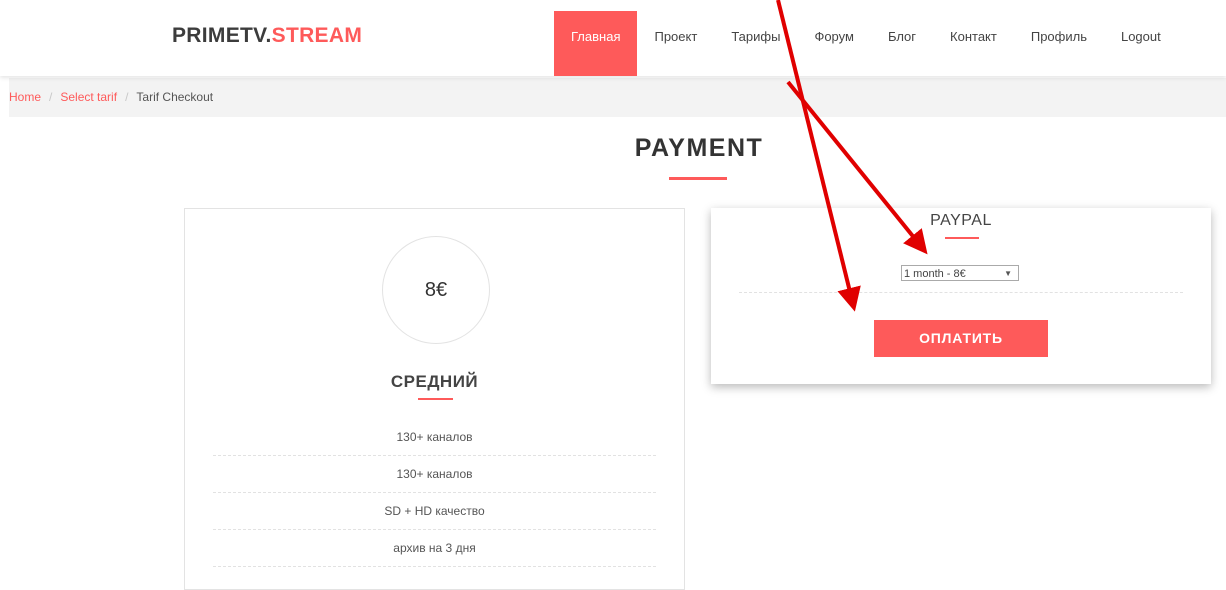 Image resolution: width=1226 pixels, height=590 pixels. I want to click on dropdown-arrow-icon: ▼, so click(1008, 273).